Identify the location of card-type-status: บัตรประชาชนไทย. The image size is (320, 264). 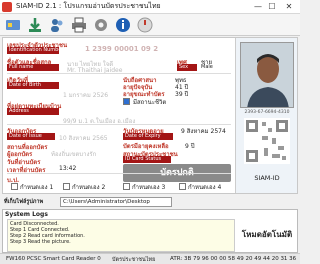
(134, 260).